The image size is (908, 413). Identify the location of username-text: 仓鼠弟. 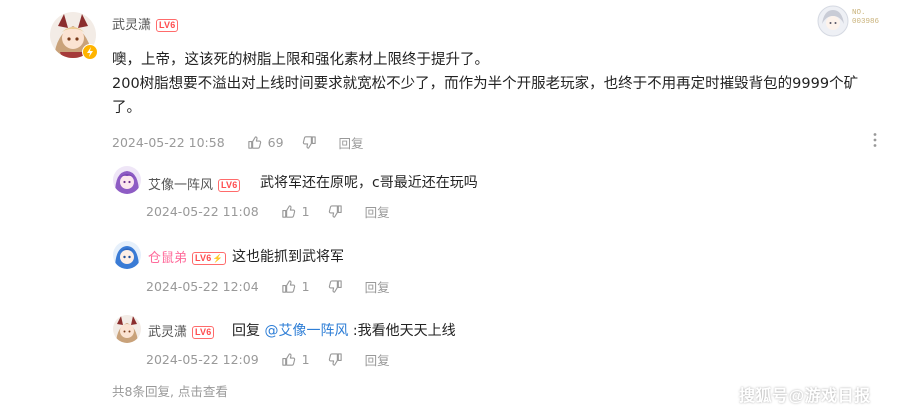
(167, 258).